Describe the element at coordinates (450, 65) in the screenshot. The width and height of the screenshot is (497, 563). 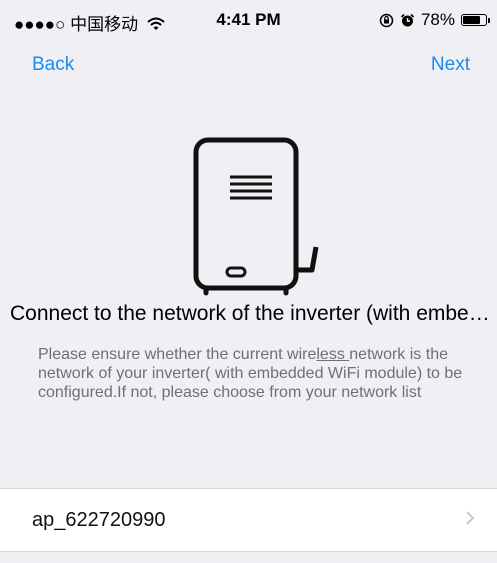
I see `next-button: Next` at that location.